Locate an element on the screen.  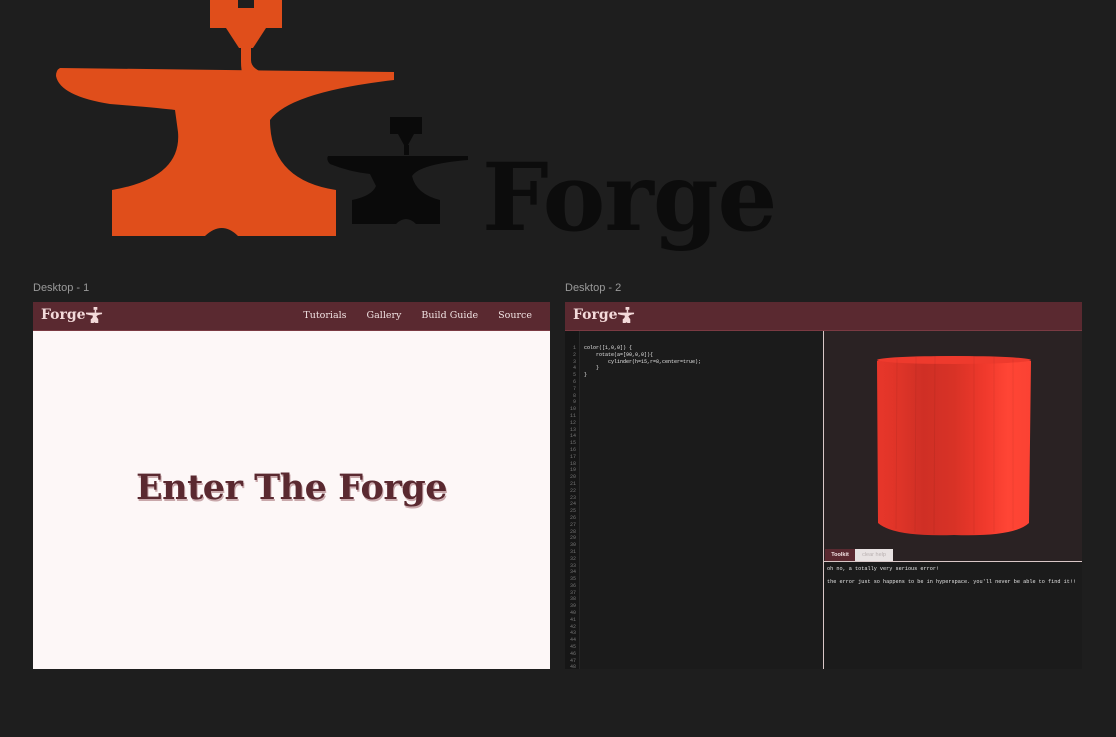
tab-toolkit: Toolkit is located at coordinates (840, 555).